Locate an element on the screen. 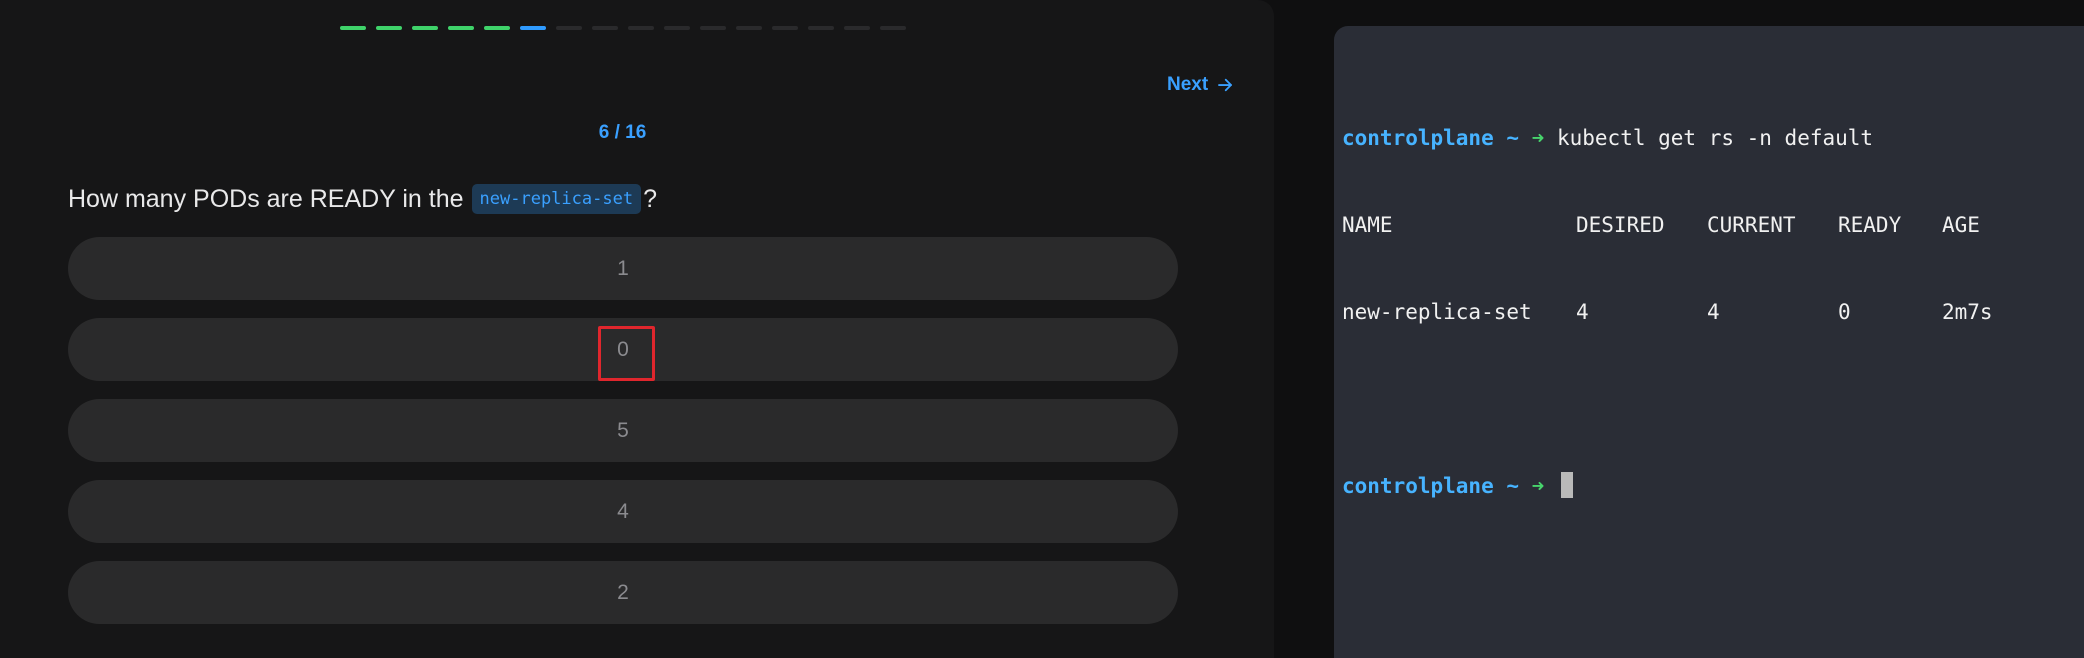 The width and height of the screenshot is (2084, 658). terminal-command: kubectl get rs -n default is located at coordinates (1715, 138).